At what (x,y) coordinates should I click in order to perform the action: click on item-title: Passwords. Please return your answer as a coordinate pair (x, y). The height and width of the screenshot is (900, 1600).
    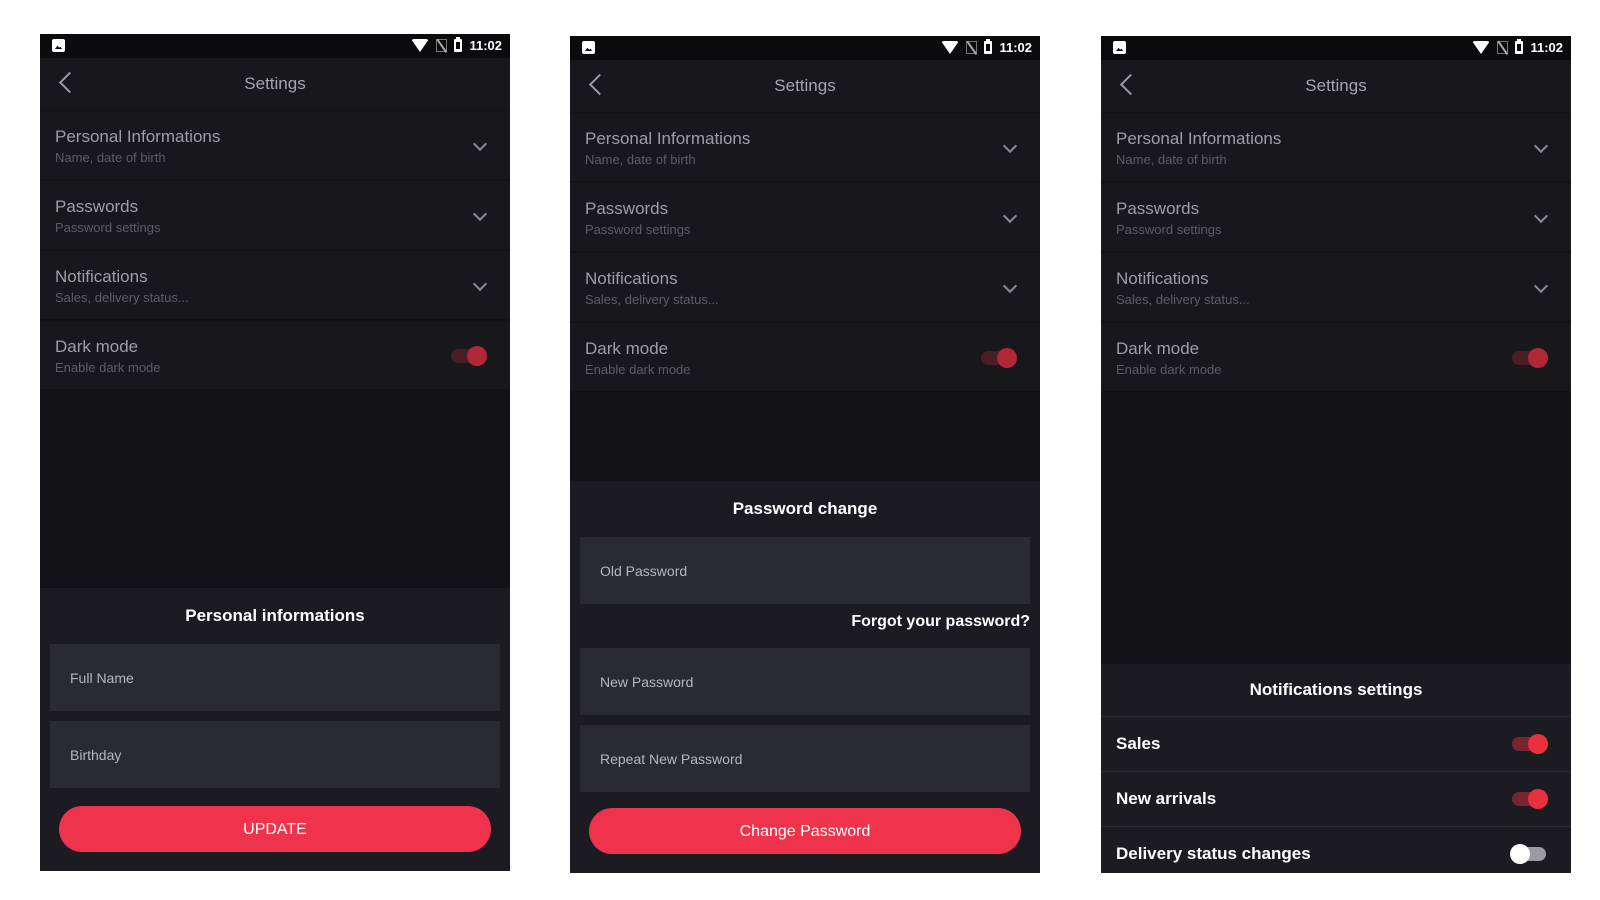
    Looking at the image, I should click on (627, 208).